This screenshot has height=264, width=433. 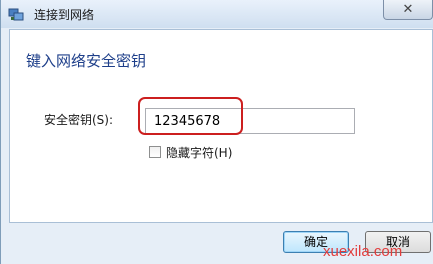 What do you see at coordinates (79, 120) in the screenshot?
I see `security-key-label: 安全密钥(S):` at bounding box center [79, 120].